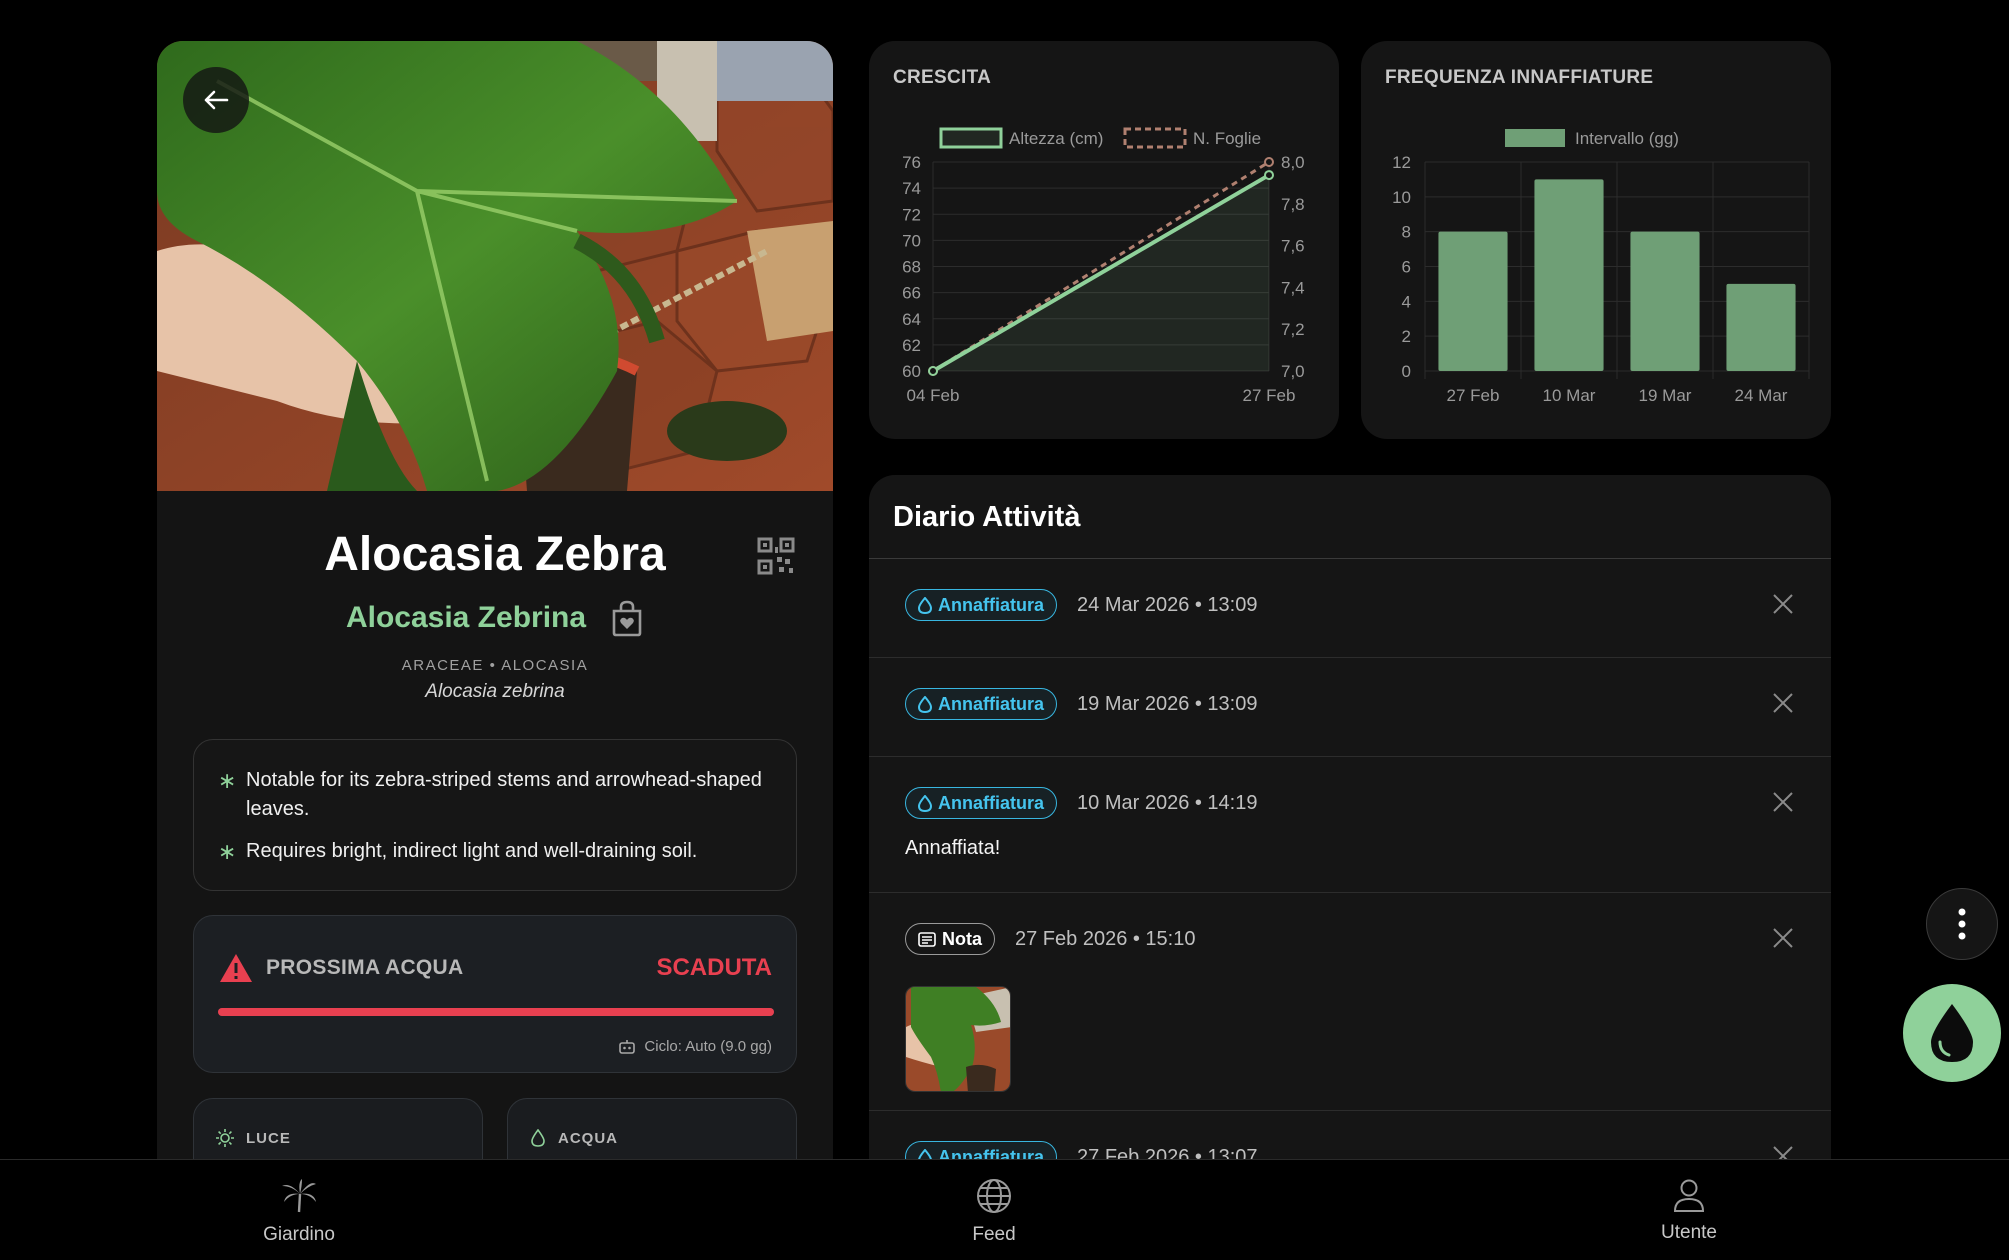 The image size is (2009, 1260). I want to click on nav-feed: Feed, so click(994, 1212).